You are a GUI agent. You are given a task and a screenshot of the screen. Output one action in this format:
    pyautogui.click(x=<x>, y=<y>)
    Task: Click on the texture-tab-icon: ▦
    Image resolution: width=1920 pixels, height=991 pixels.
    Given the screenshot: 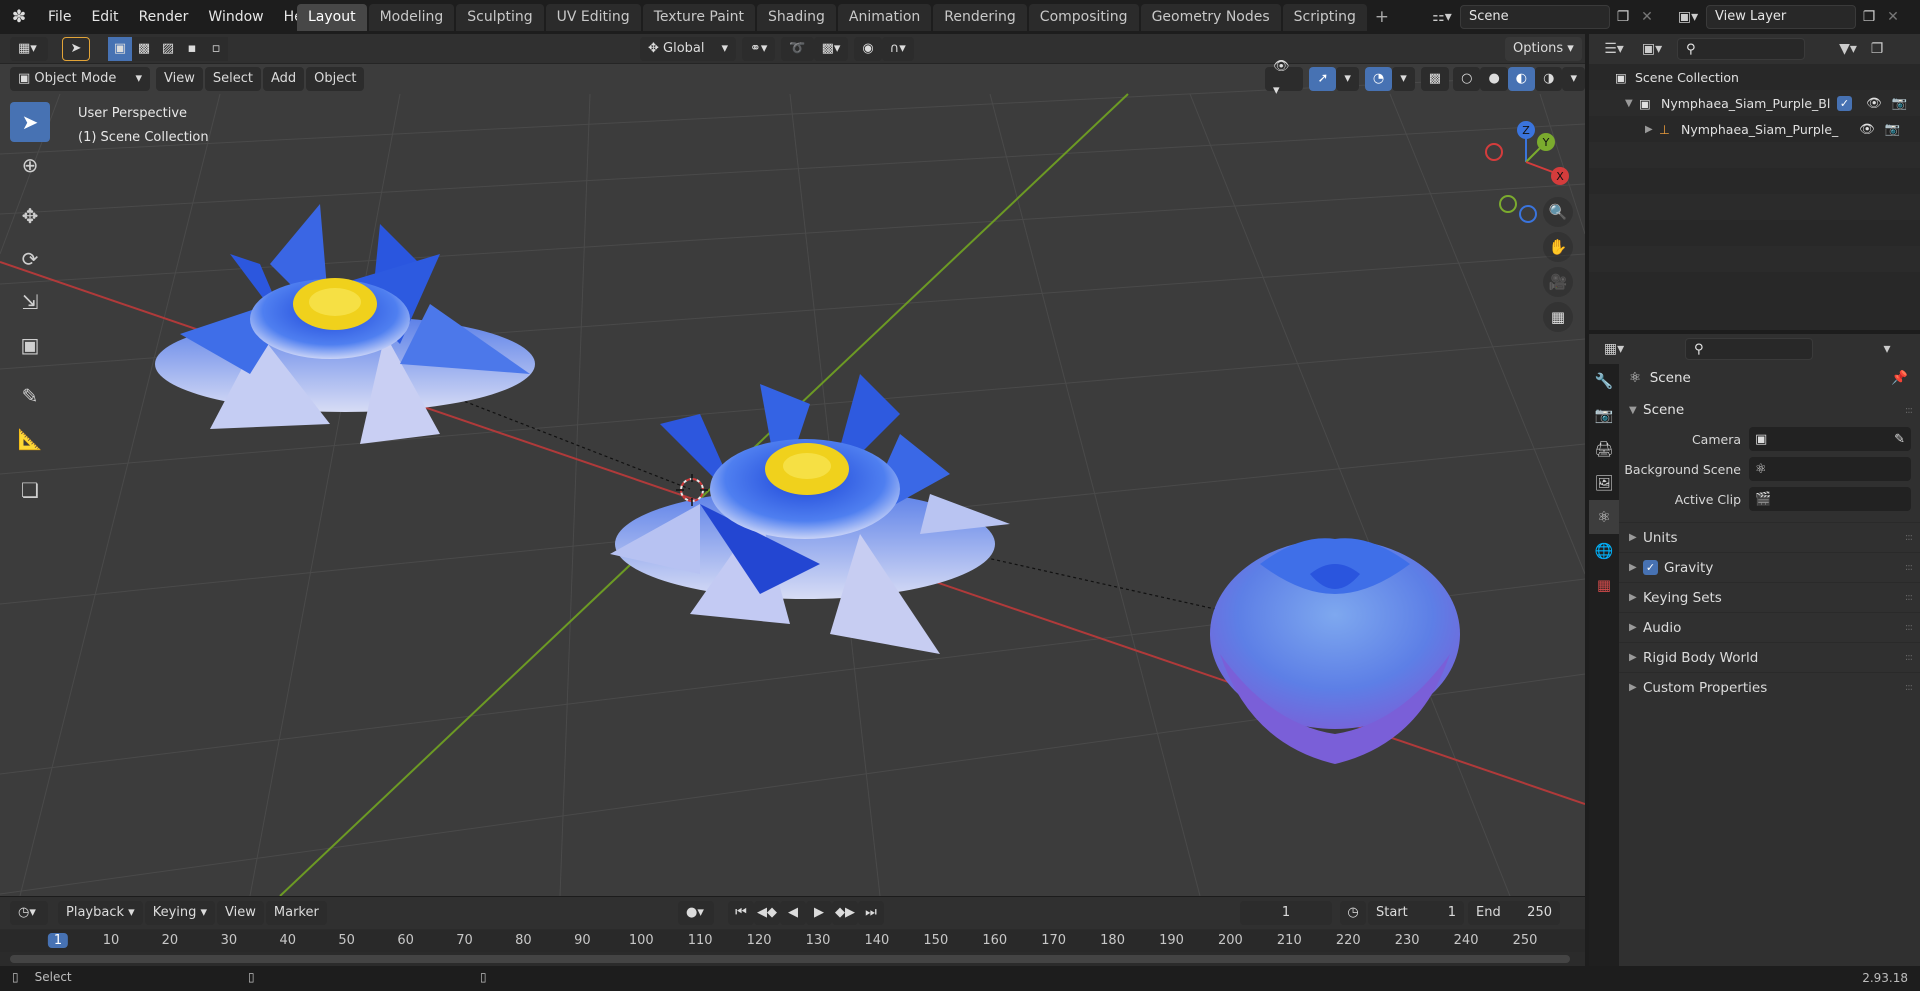 What is the action you would take?
    pyautogui.click(x=1604, y=585)
    